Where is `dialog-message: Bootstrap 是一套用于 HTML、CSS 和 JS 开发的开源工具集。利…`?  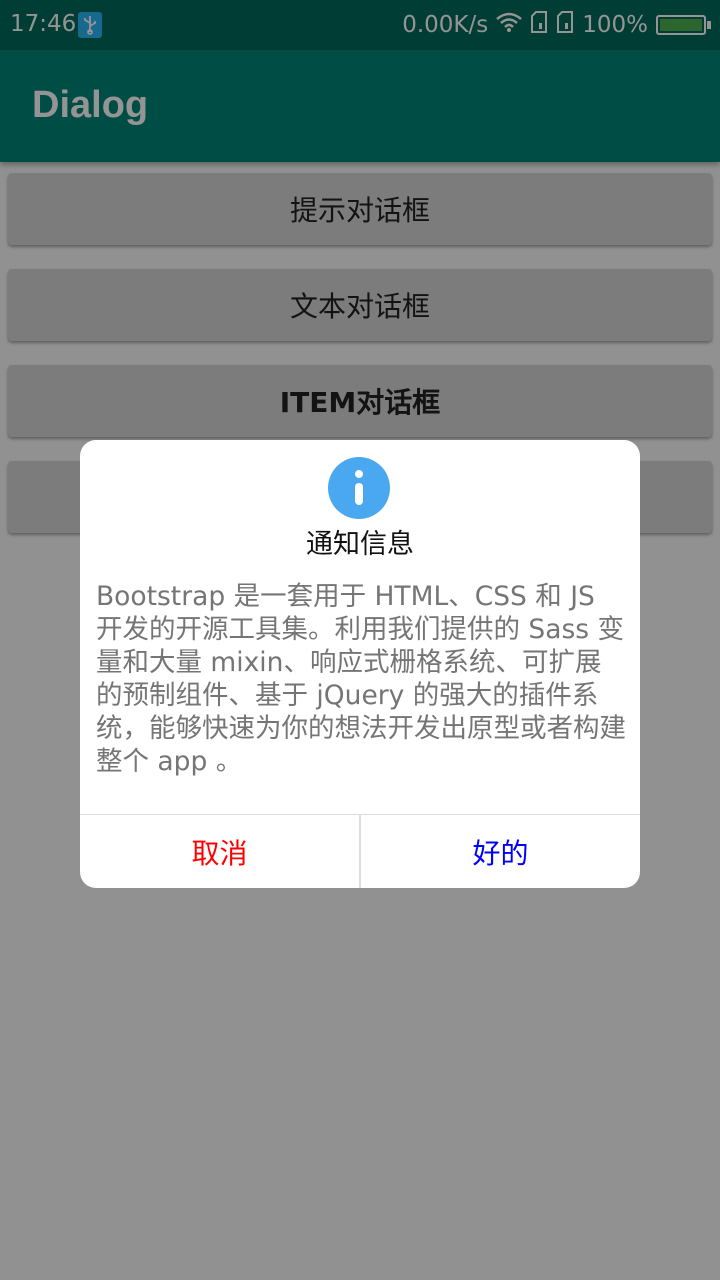 dialog-message: Bootstrap 是一套用于 HTML、CSS 和 JS 开发的开源工具集。利… is located at coordinates (361, 679).